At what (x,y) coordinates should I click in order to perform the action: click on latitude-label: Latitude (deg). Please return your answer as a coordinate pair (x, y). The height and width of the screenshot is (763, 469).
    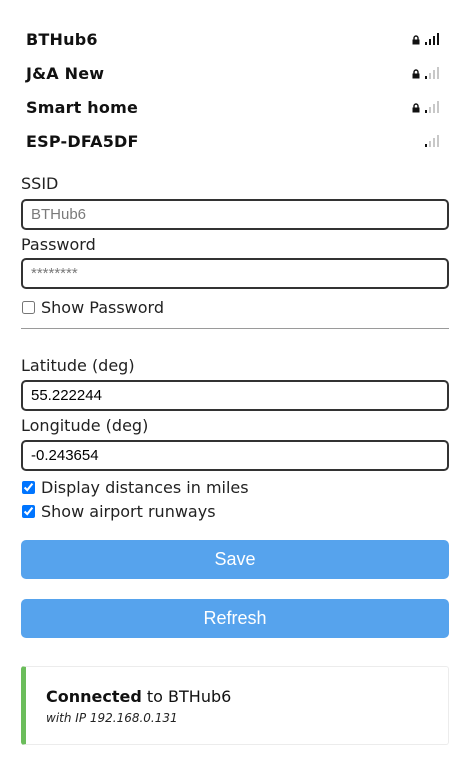
    Looking at the image, I should click on (78, 365).